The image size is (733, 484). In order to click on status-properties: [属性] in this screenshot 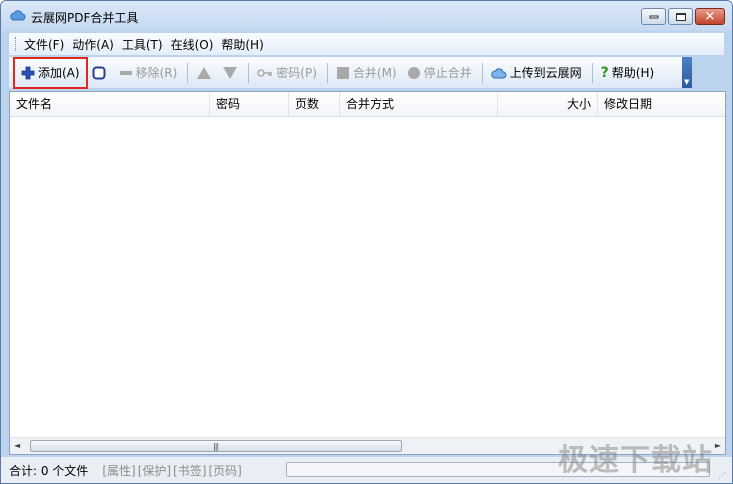, I will do `click(118, 470)`.